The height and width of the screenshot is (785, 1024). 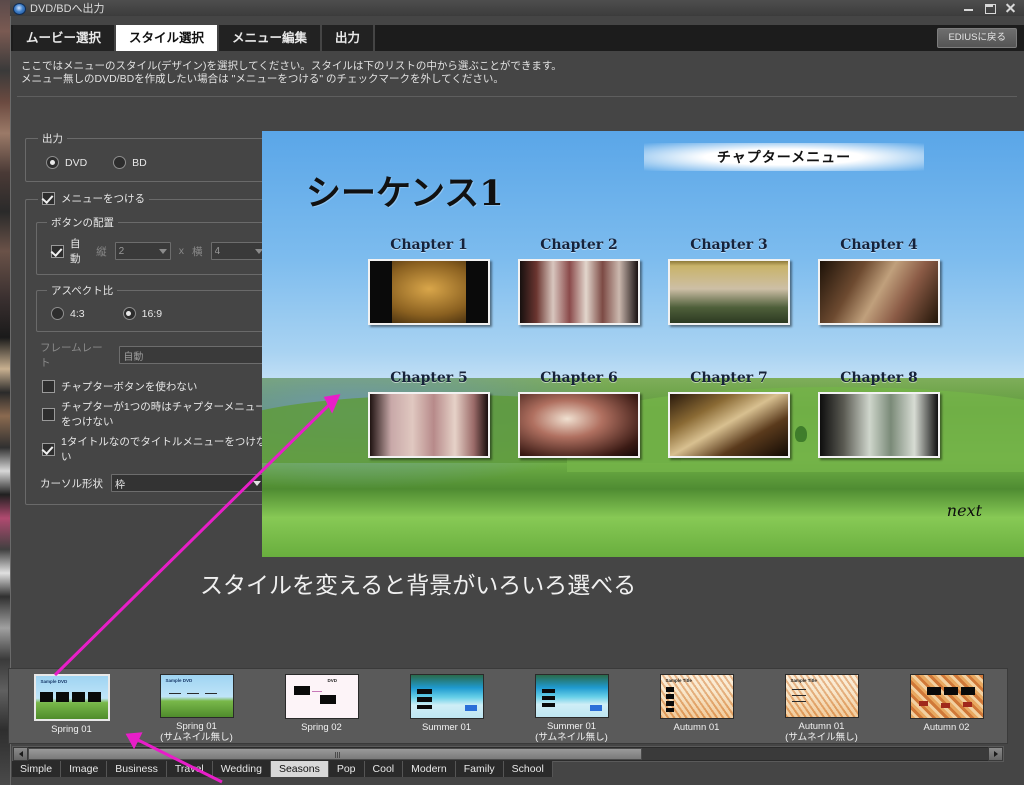 I want to click on chapter-menu-banner-text: チャプターメニュー, so click(x=784, y=158).